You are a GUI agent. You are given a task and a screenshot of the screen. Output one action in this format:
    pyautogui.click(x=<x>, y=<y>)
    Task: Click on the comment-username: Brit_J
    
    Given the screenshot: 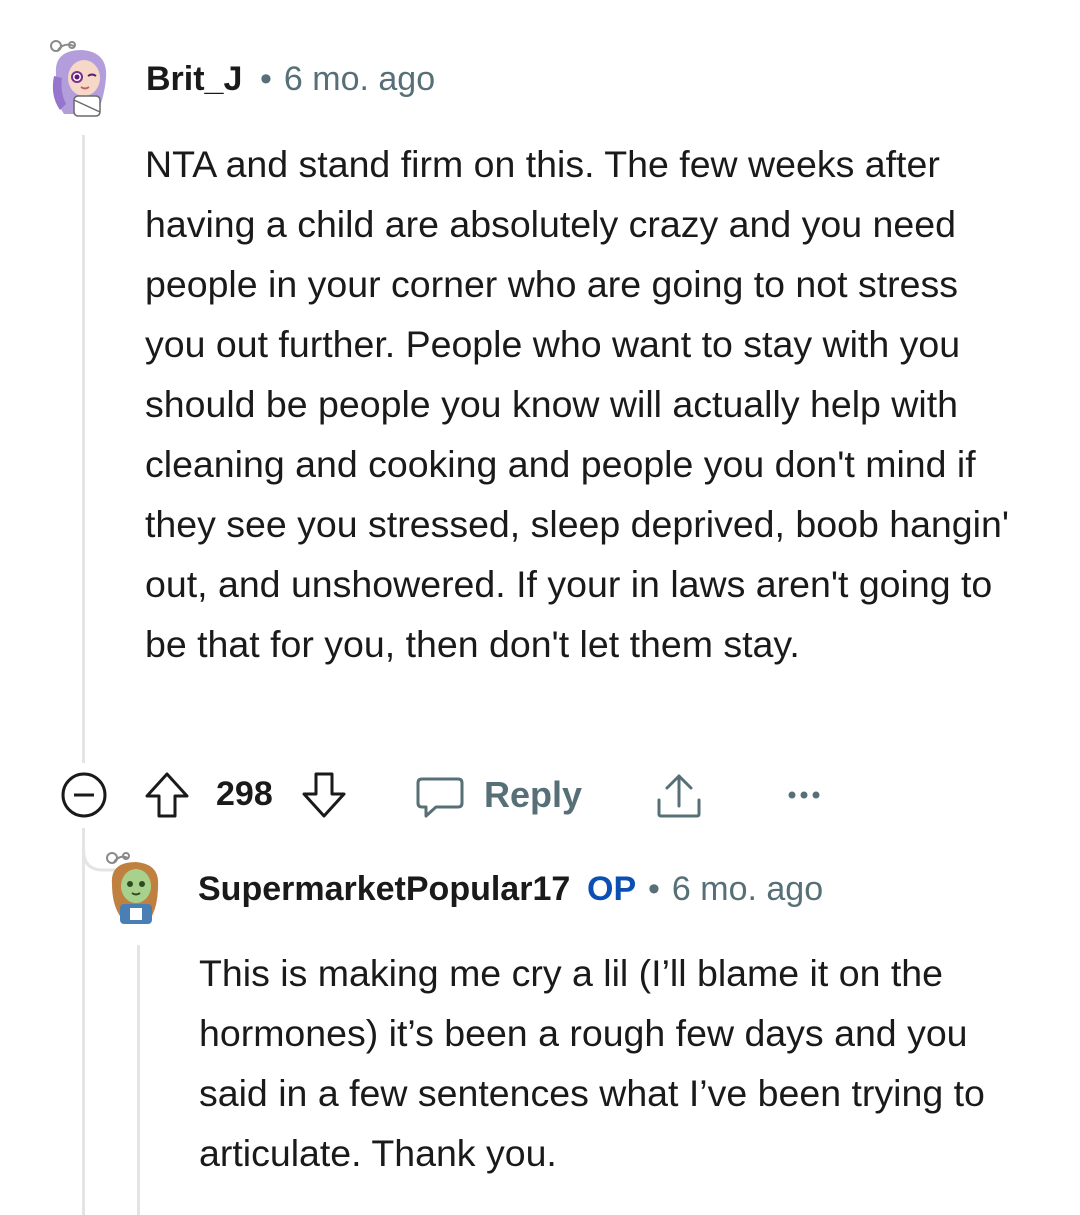 What is the action you would take?
    pyautogui.click(x=194, y=79)
    